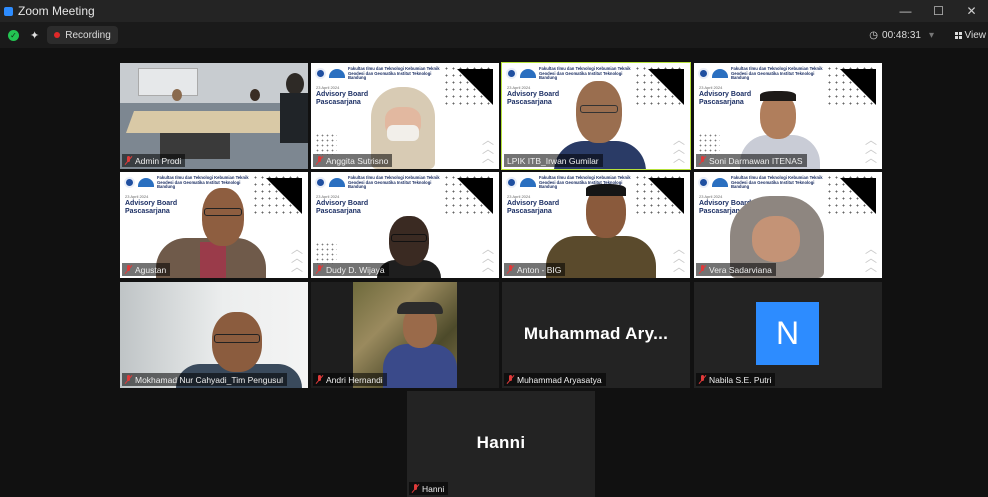  What do you see at coordinates (740, 269) in the screenshot?
I see `participant-name: Vera Sadarviana` at bounding box center [740, 269].